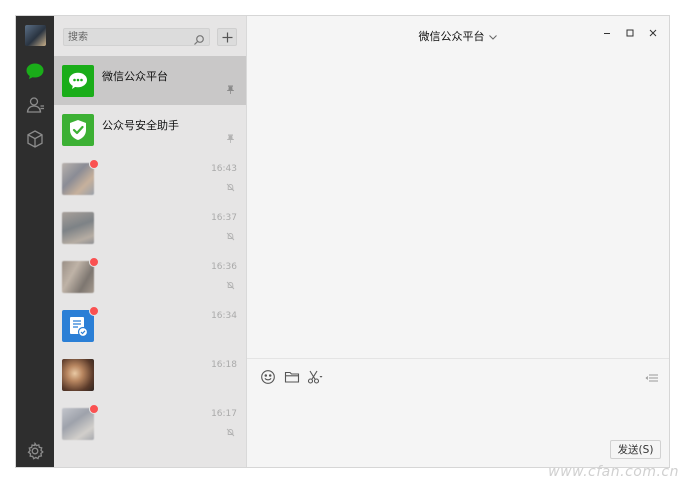 This screenshot has width=685, height=484. What do you see at coordinates (227, 37) in the screenshot?
I see `add-chat-button` at bounding box center [227, 37].